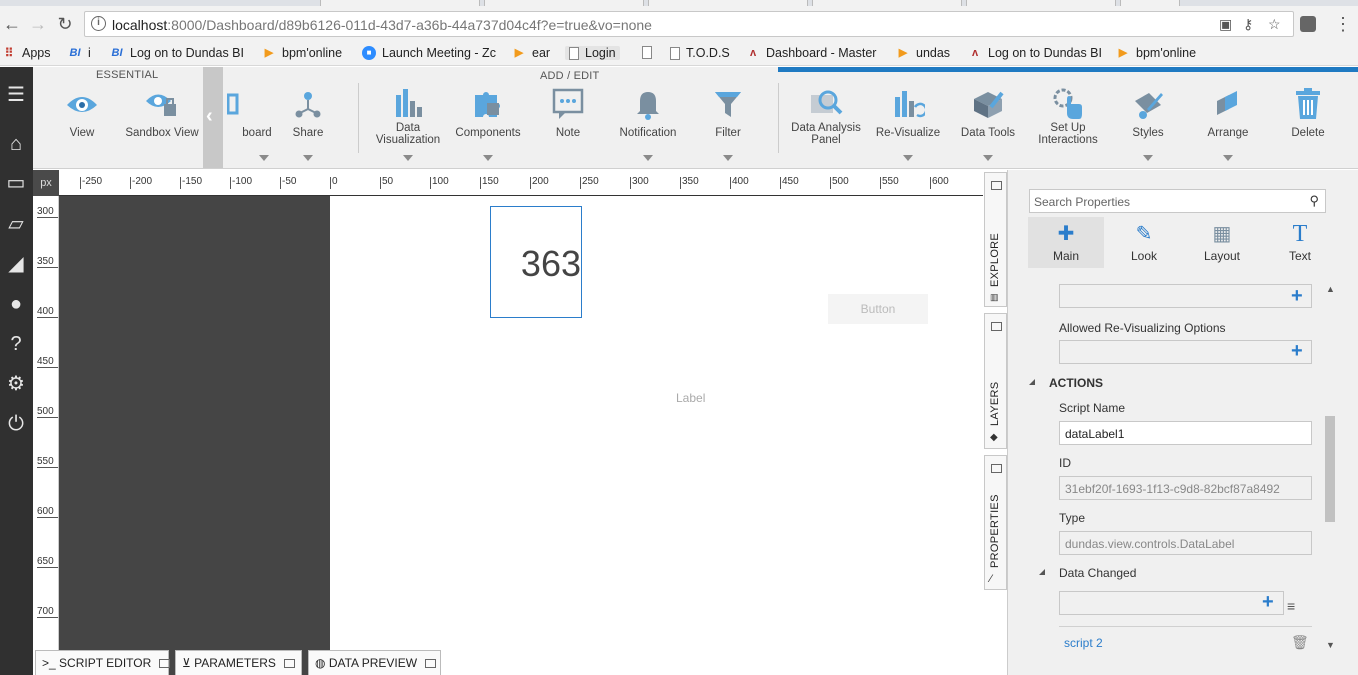 Image resolution: width=1358 pixels, height=675 pixels. Describe the element at coordinates (889, 182) in the screenshot. I see `ruler-tick-label: 550` at that location.